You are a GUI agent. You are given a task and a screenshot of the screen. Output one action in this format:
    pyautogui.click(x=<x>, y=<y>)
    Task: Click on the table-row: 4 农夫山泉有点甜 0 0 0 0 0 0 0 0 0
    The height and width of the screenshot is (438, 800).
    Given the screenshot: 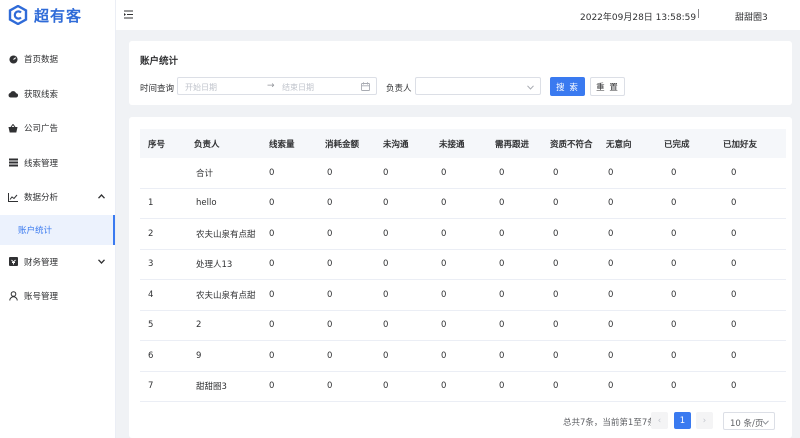 What is the action you would take?
    pyautogui.click(x=463, y=295)
    